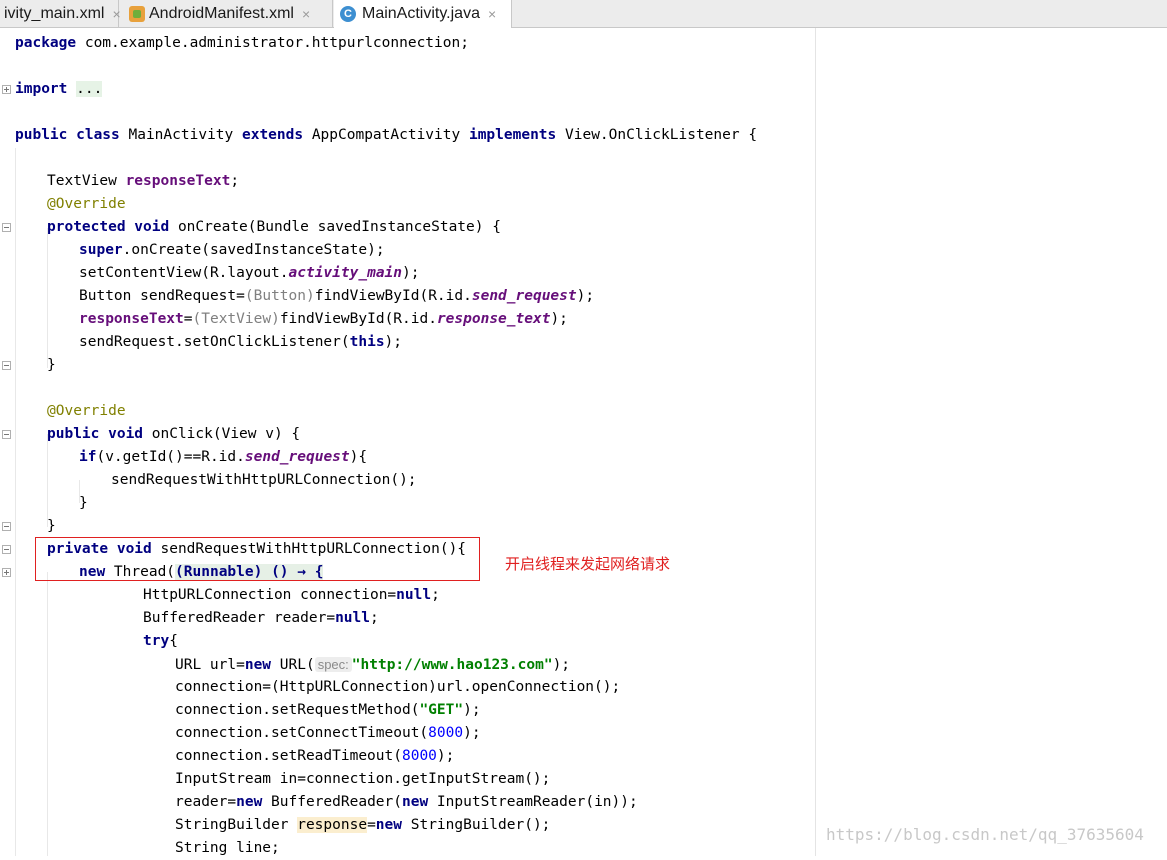 The width and height of the screenshot is (1167, 860). I want to click on keyword: public void, so click(95, 434).